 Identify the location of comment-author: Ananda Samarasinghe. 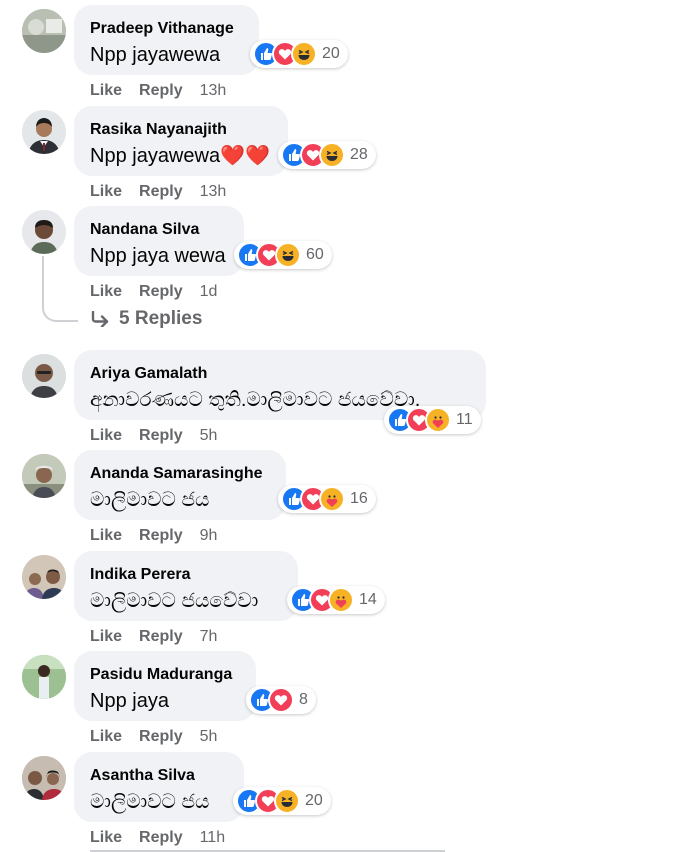
(180, 474).